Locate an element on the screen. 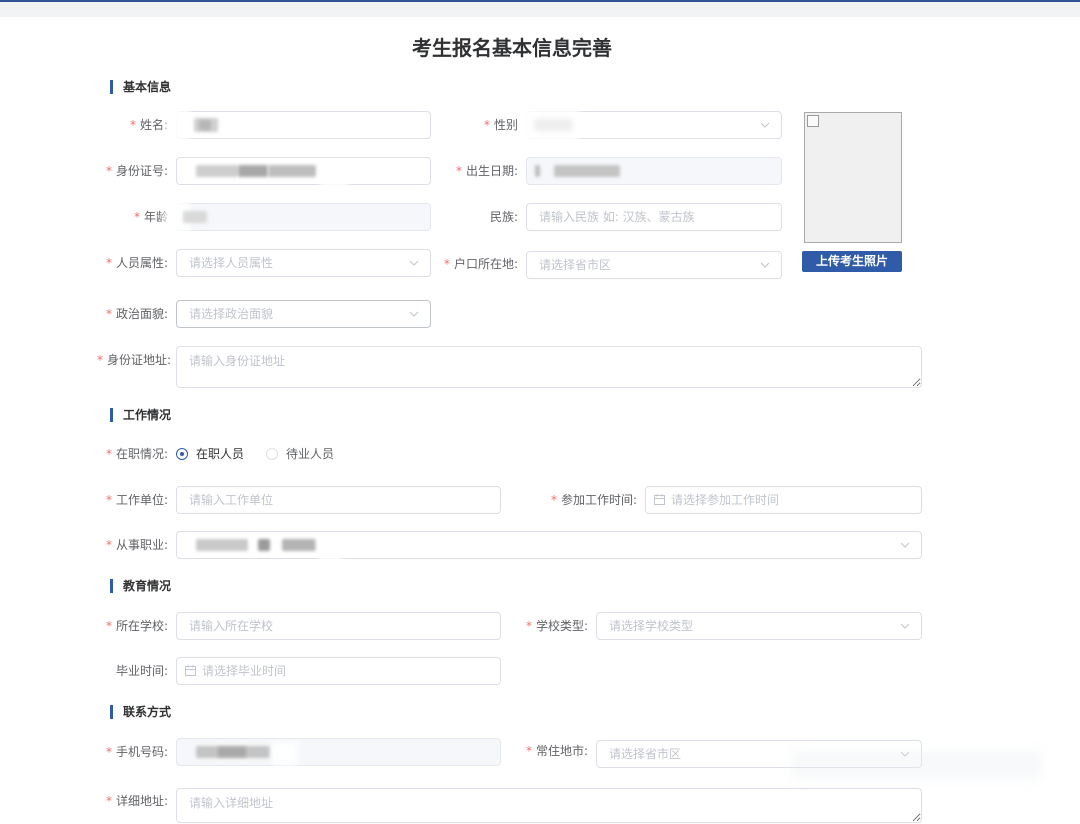 Image resolution: width=1080 pixels, height=824 pixels. graduation-date-label-text: 毕业时间: is located at coordinates (141, 671).